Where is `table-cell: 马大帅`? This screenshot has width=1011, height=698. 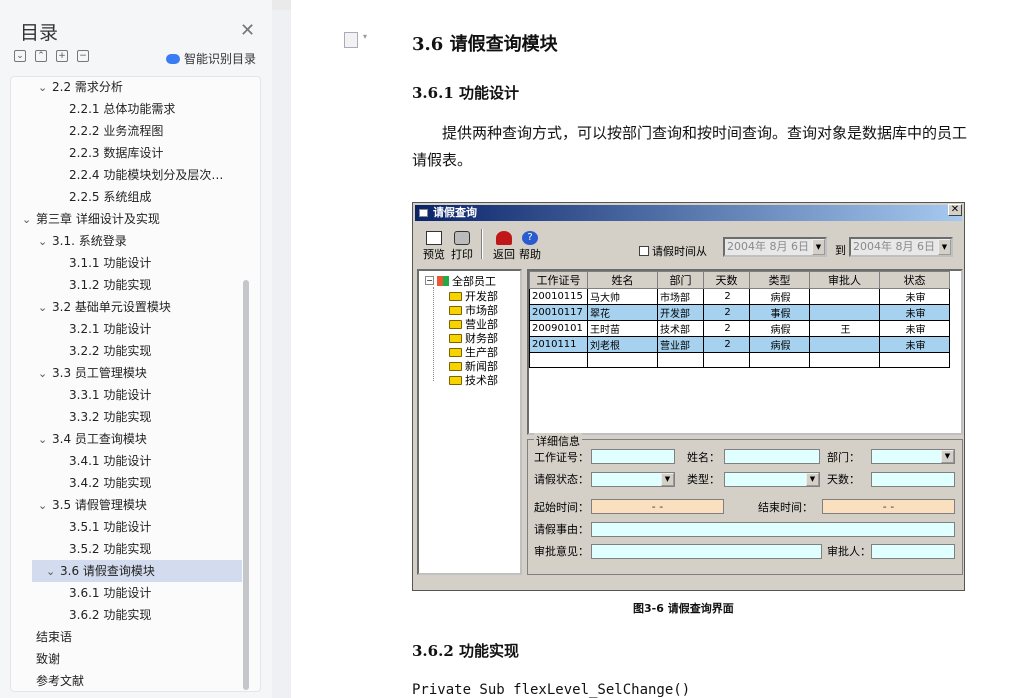 table-cell: 马大帅 is located at coordinates (622, 296).